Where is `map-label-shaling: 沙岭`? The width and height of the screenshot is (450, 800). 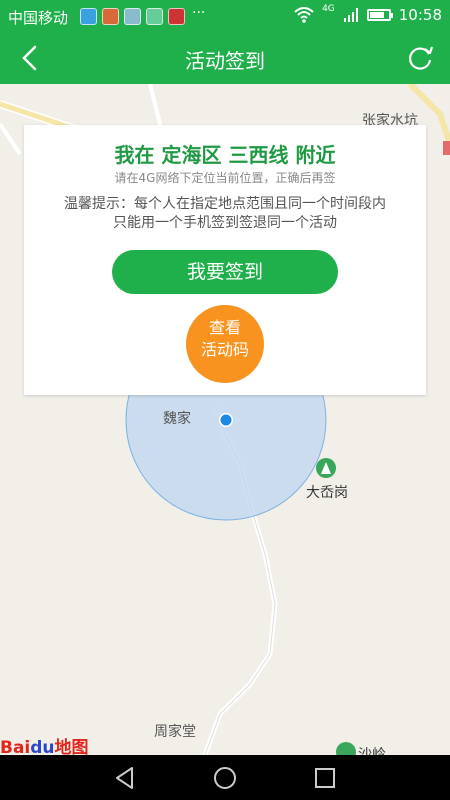 map-label-shaling: 沙岭 is located at coordinates (372, 751).